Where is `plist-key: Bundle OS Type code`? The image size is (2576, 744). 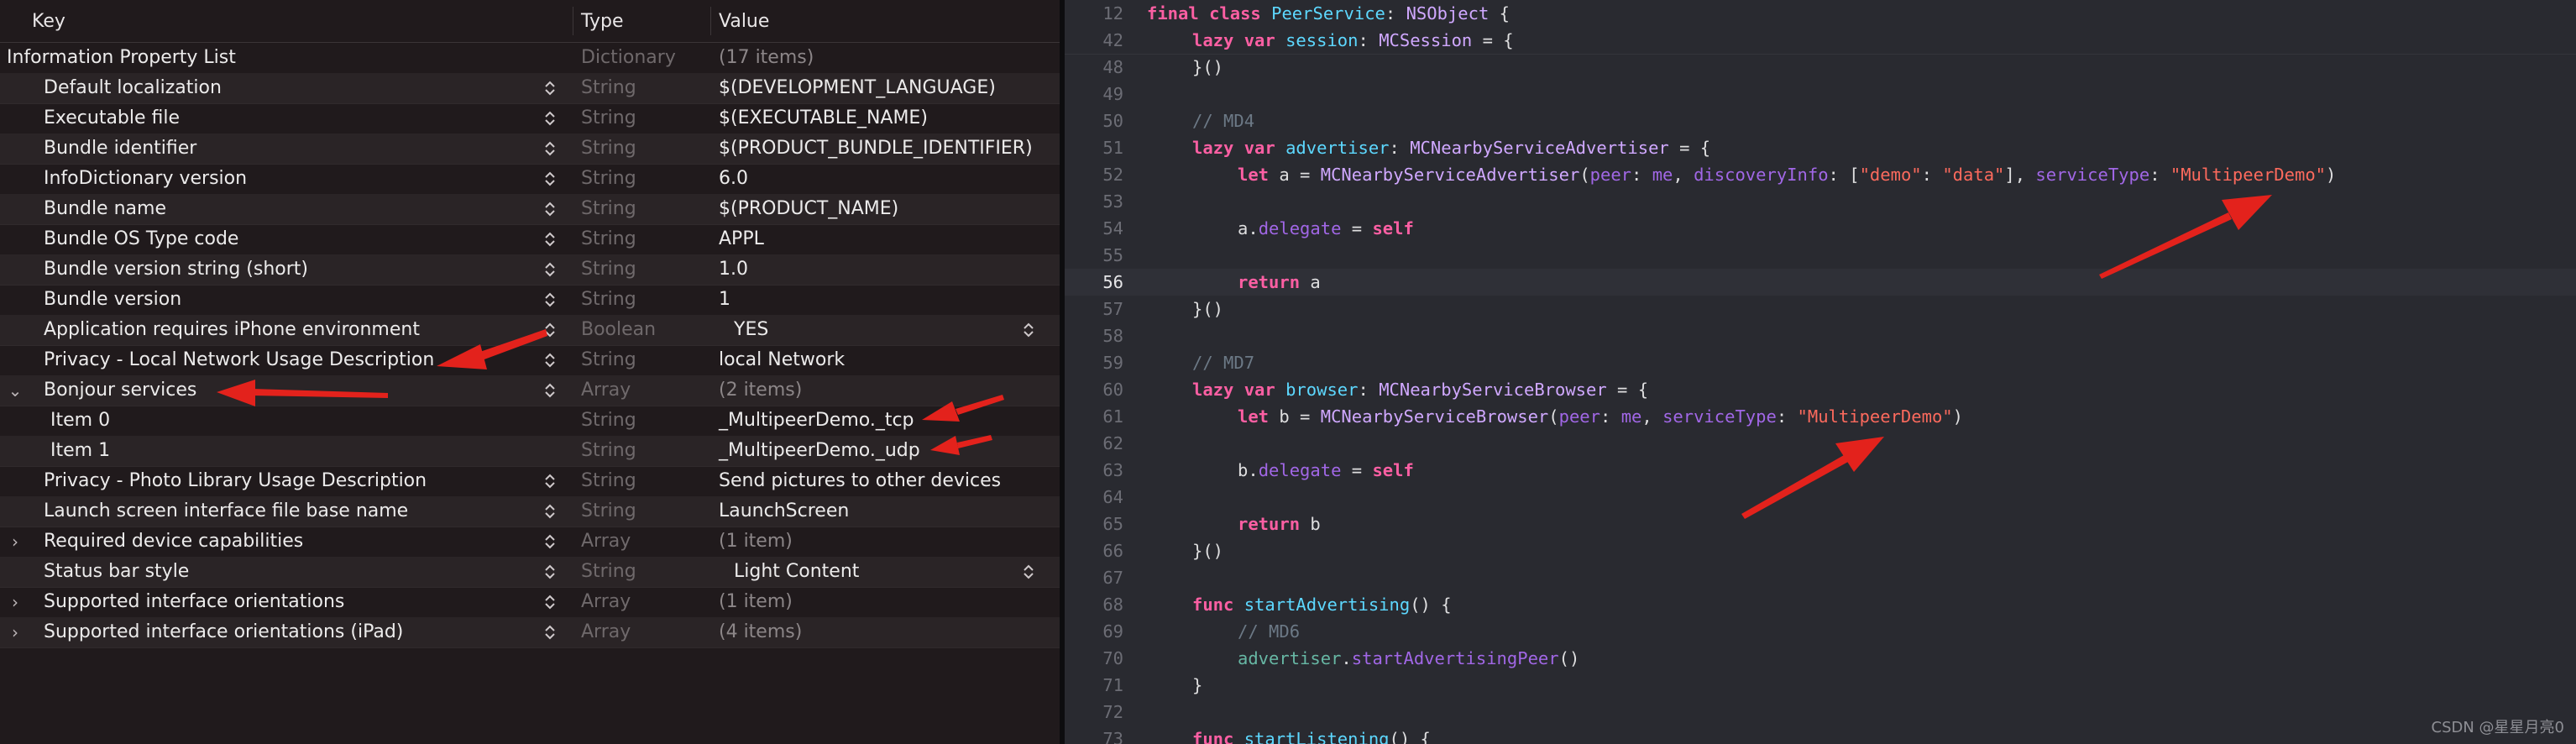
plist-key: Bundle OS Type code is located at coordinates (141, 239).